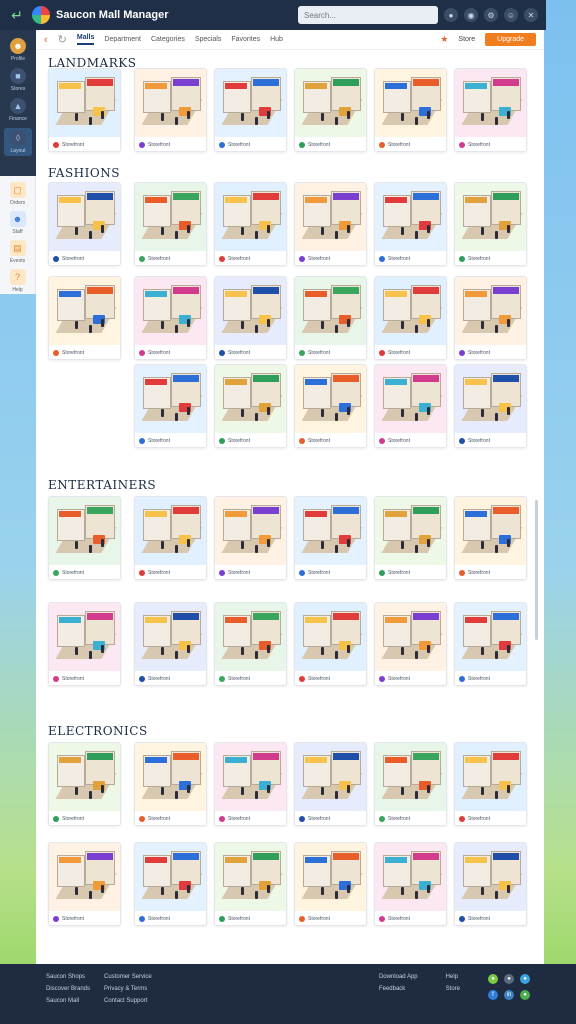 Image resolution: width=576 pixels, height=1024 pixels. I want to click on tab-favorites: Favorites, so click(245, 39).